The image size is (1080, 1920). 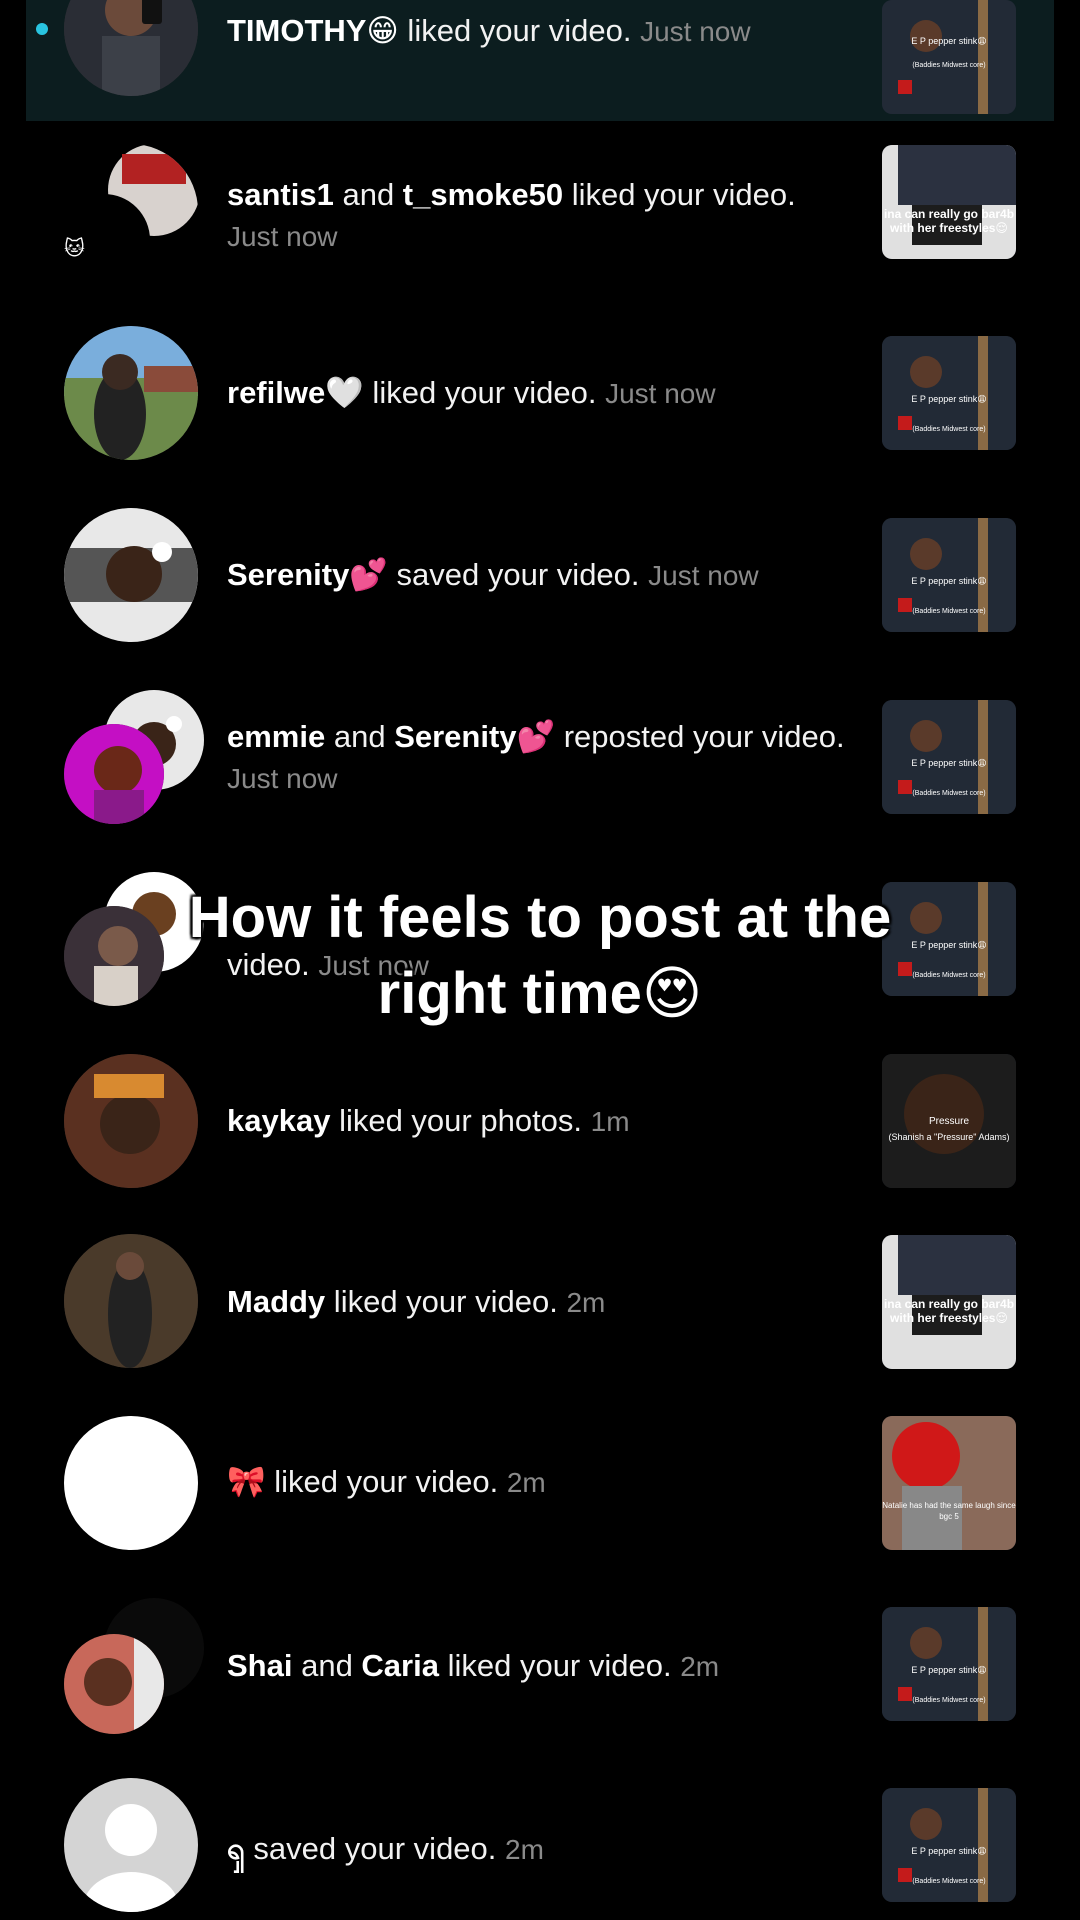 I want to click on notification-text: kaykay liked your photos. 1m, so click(x=428, y=1120).